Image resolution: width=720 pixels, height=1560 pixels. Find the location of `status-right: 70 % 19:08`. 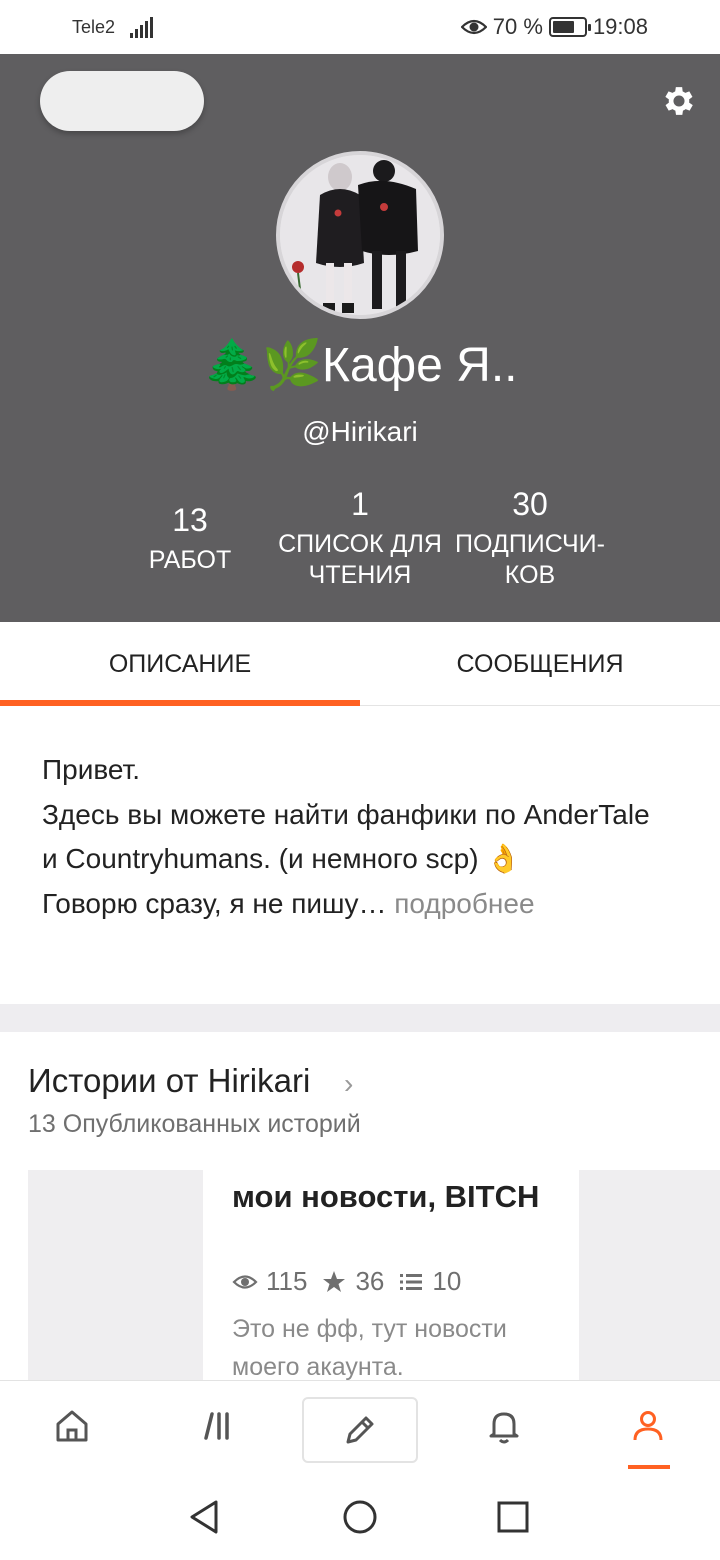

status-right: 70 % 19:08 is located at coordinates (554, 27).